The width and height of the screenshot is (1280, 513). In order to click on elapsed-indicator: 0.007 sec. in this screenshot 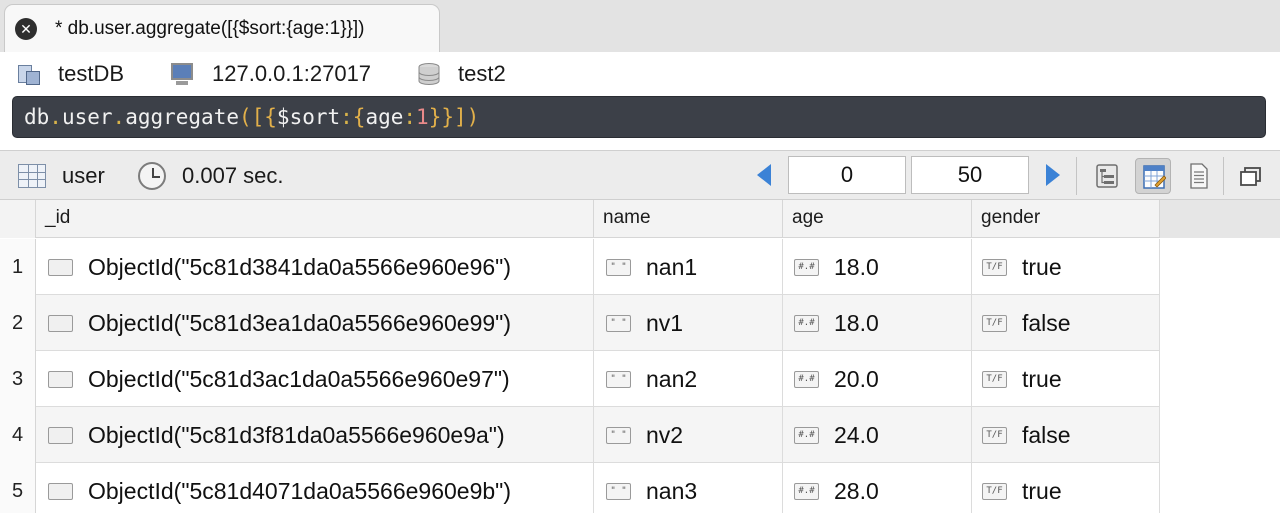, I will do `click(211, 176)`.